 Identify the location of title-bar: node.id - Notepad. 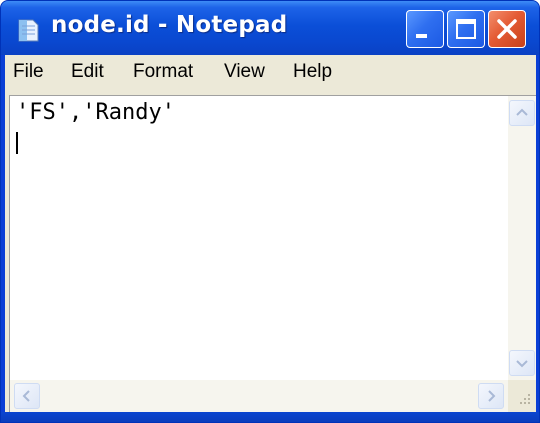
(270, 28).